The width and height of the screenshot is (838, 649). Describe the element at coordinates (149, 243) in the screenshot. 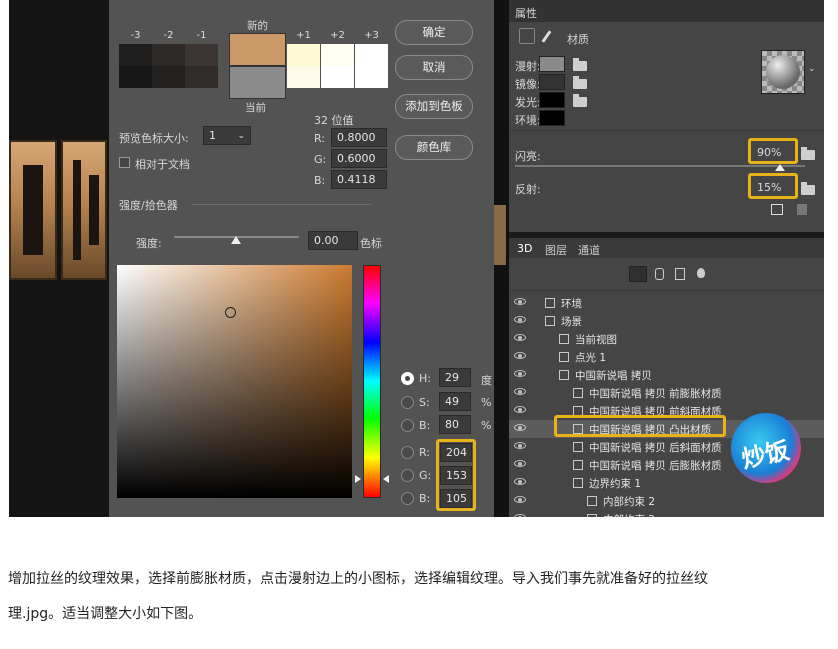

I see `intensity-label: 强度:` at that location.